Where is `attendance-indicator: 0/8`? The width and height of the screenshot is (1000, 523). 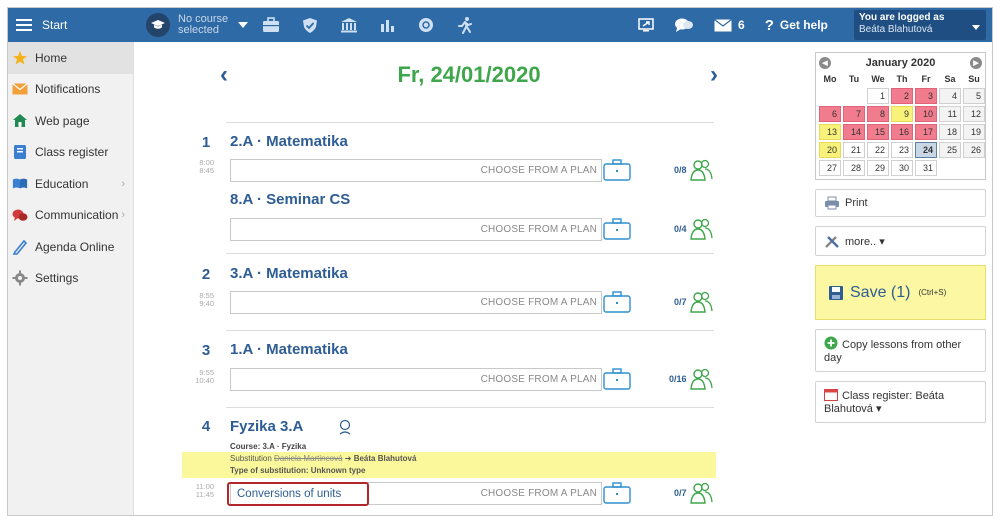 attendance-indicator: 0/8 is located at coordinates (693, 170).